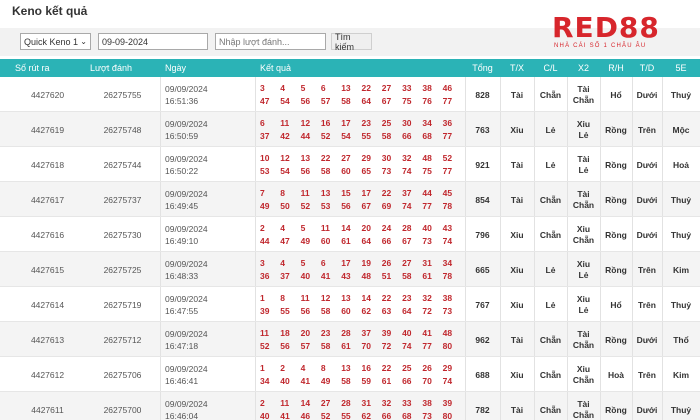  What do you see at coordinates (482, 129) in the screenshot?
I see `total-cell: 763` at bounding box center [482, 129].